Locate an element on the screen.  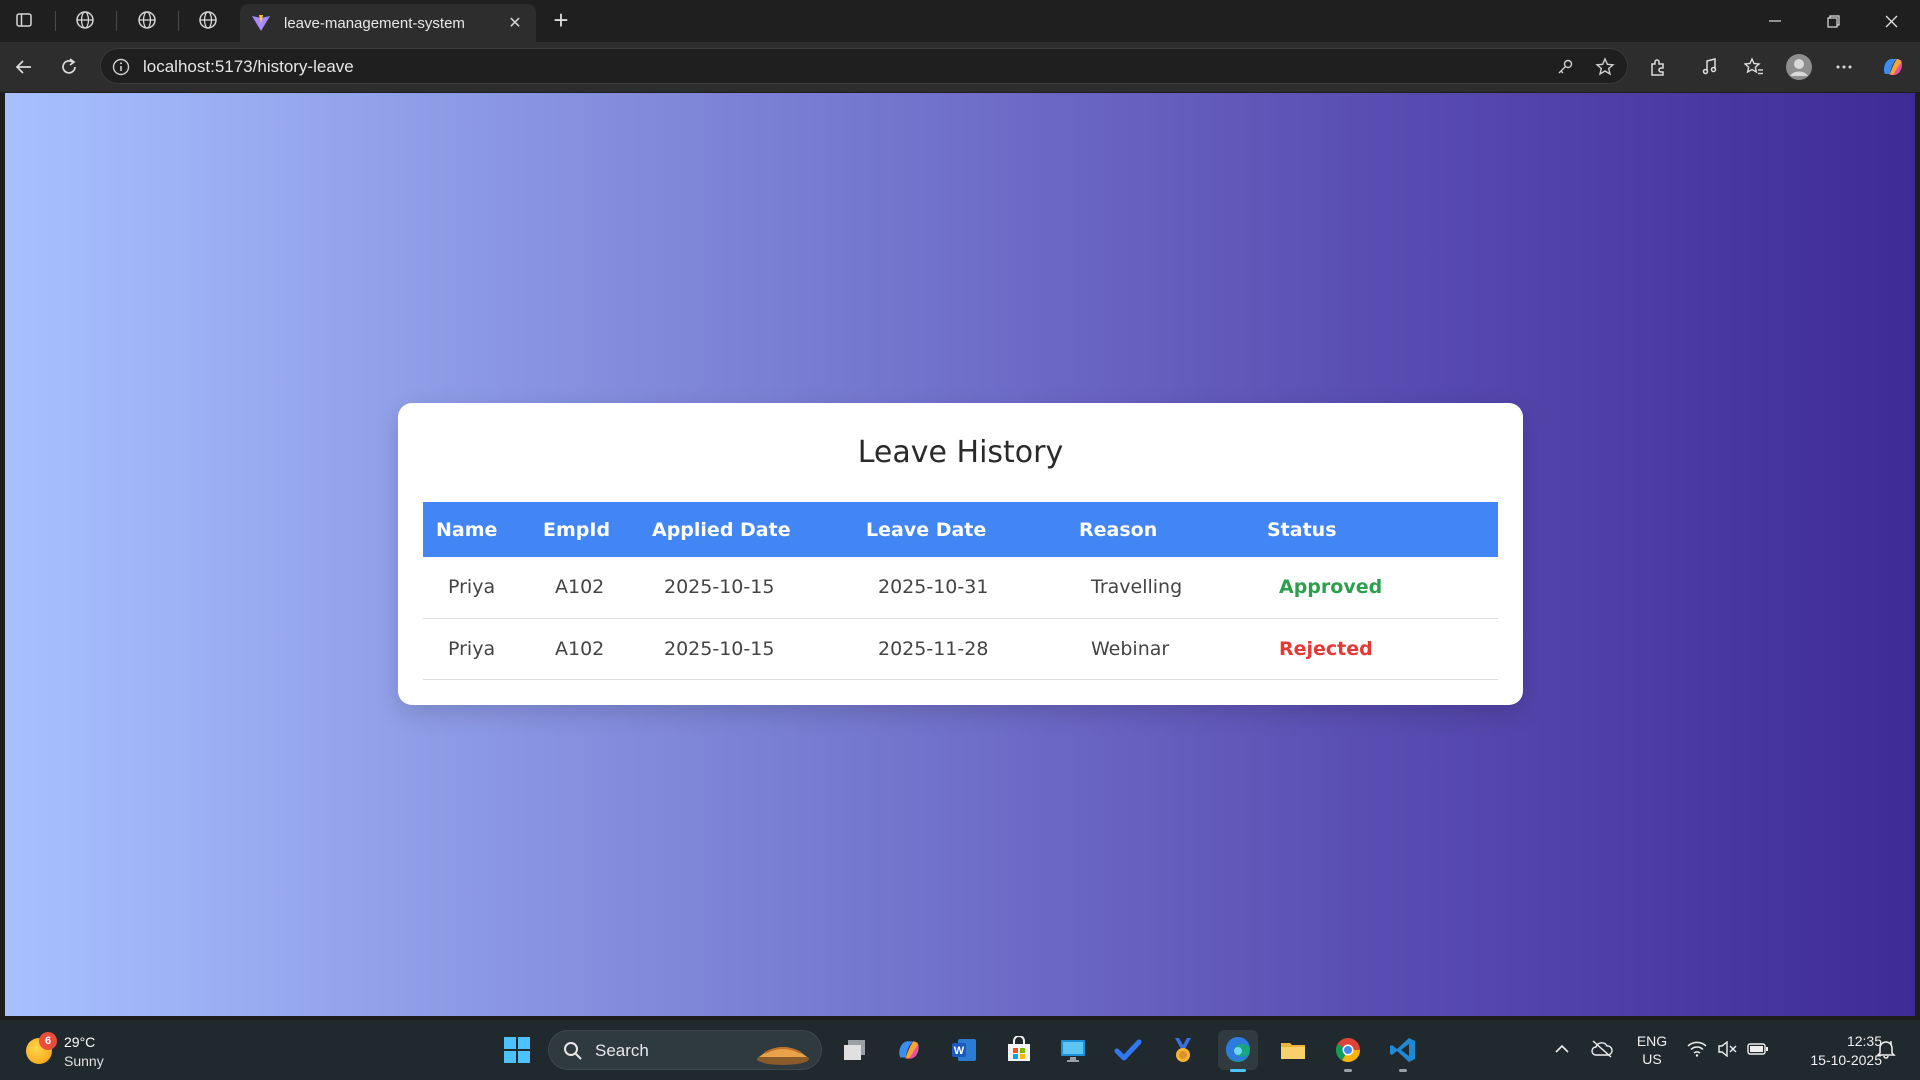
word-icon: W is located at coordinates (964, 1050).